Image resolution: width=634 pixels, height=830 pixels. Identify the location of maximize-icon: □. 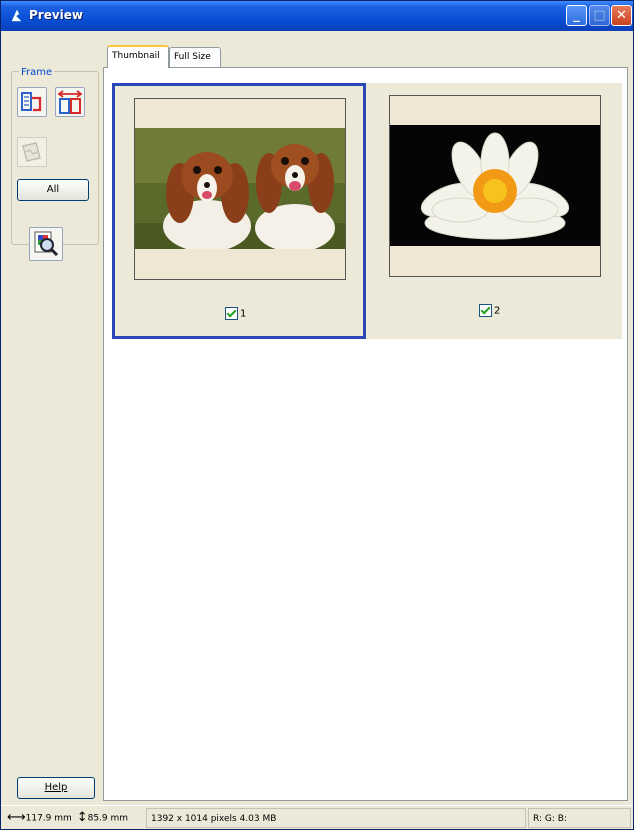
(599, 15).